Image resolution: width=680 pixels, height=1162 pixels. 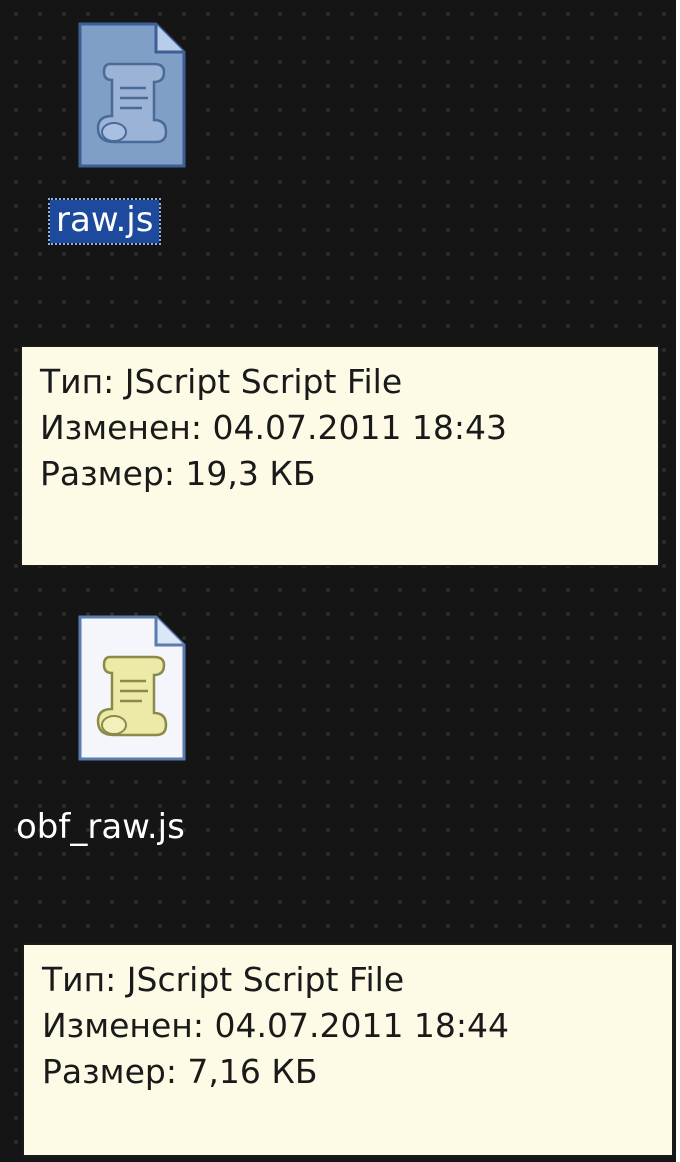 What do you see at coordinates (276, 1025) in the screenshot?
I see `tooltip-modified: Изменен: 04.07.2011 18:44` at bounding box center [276, 1025].